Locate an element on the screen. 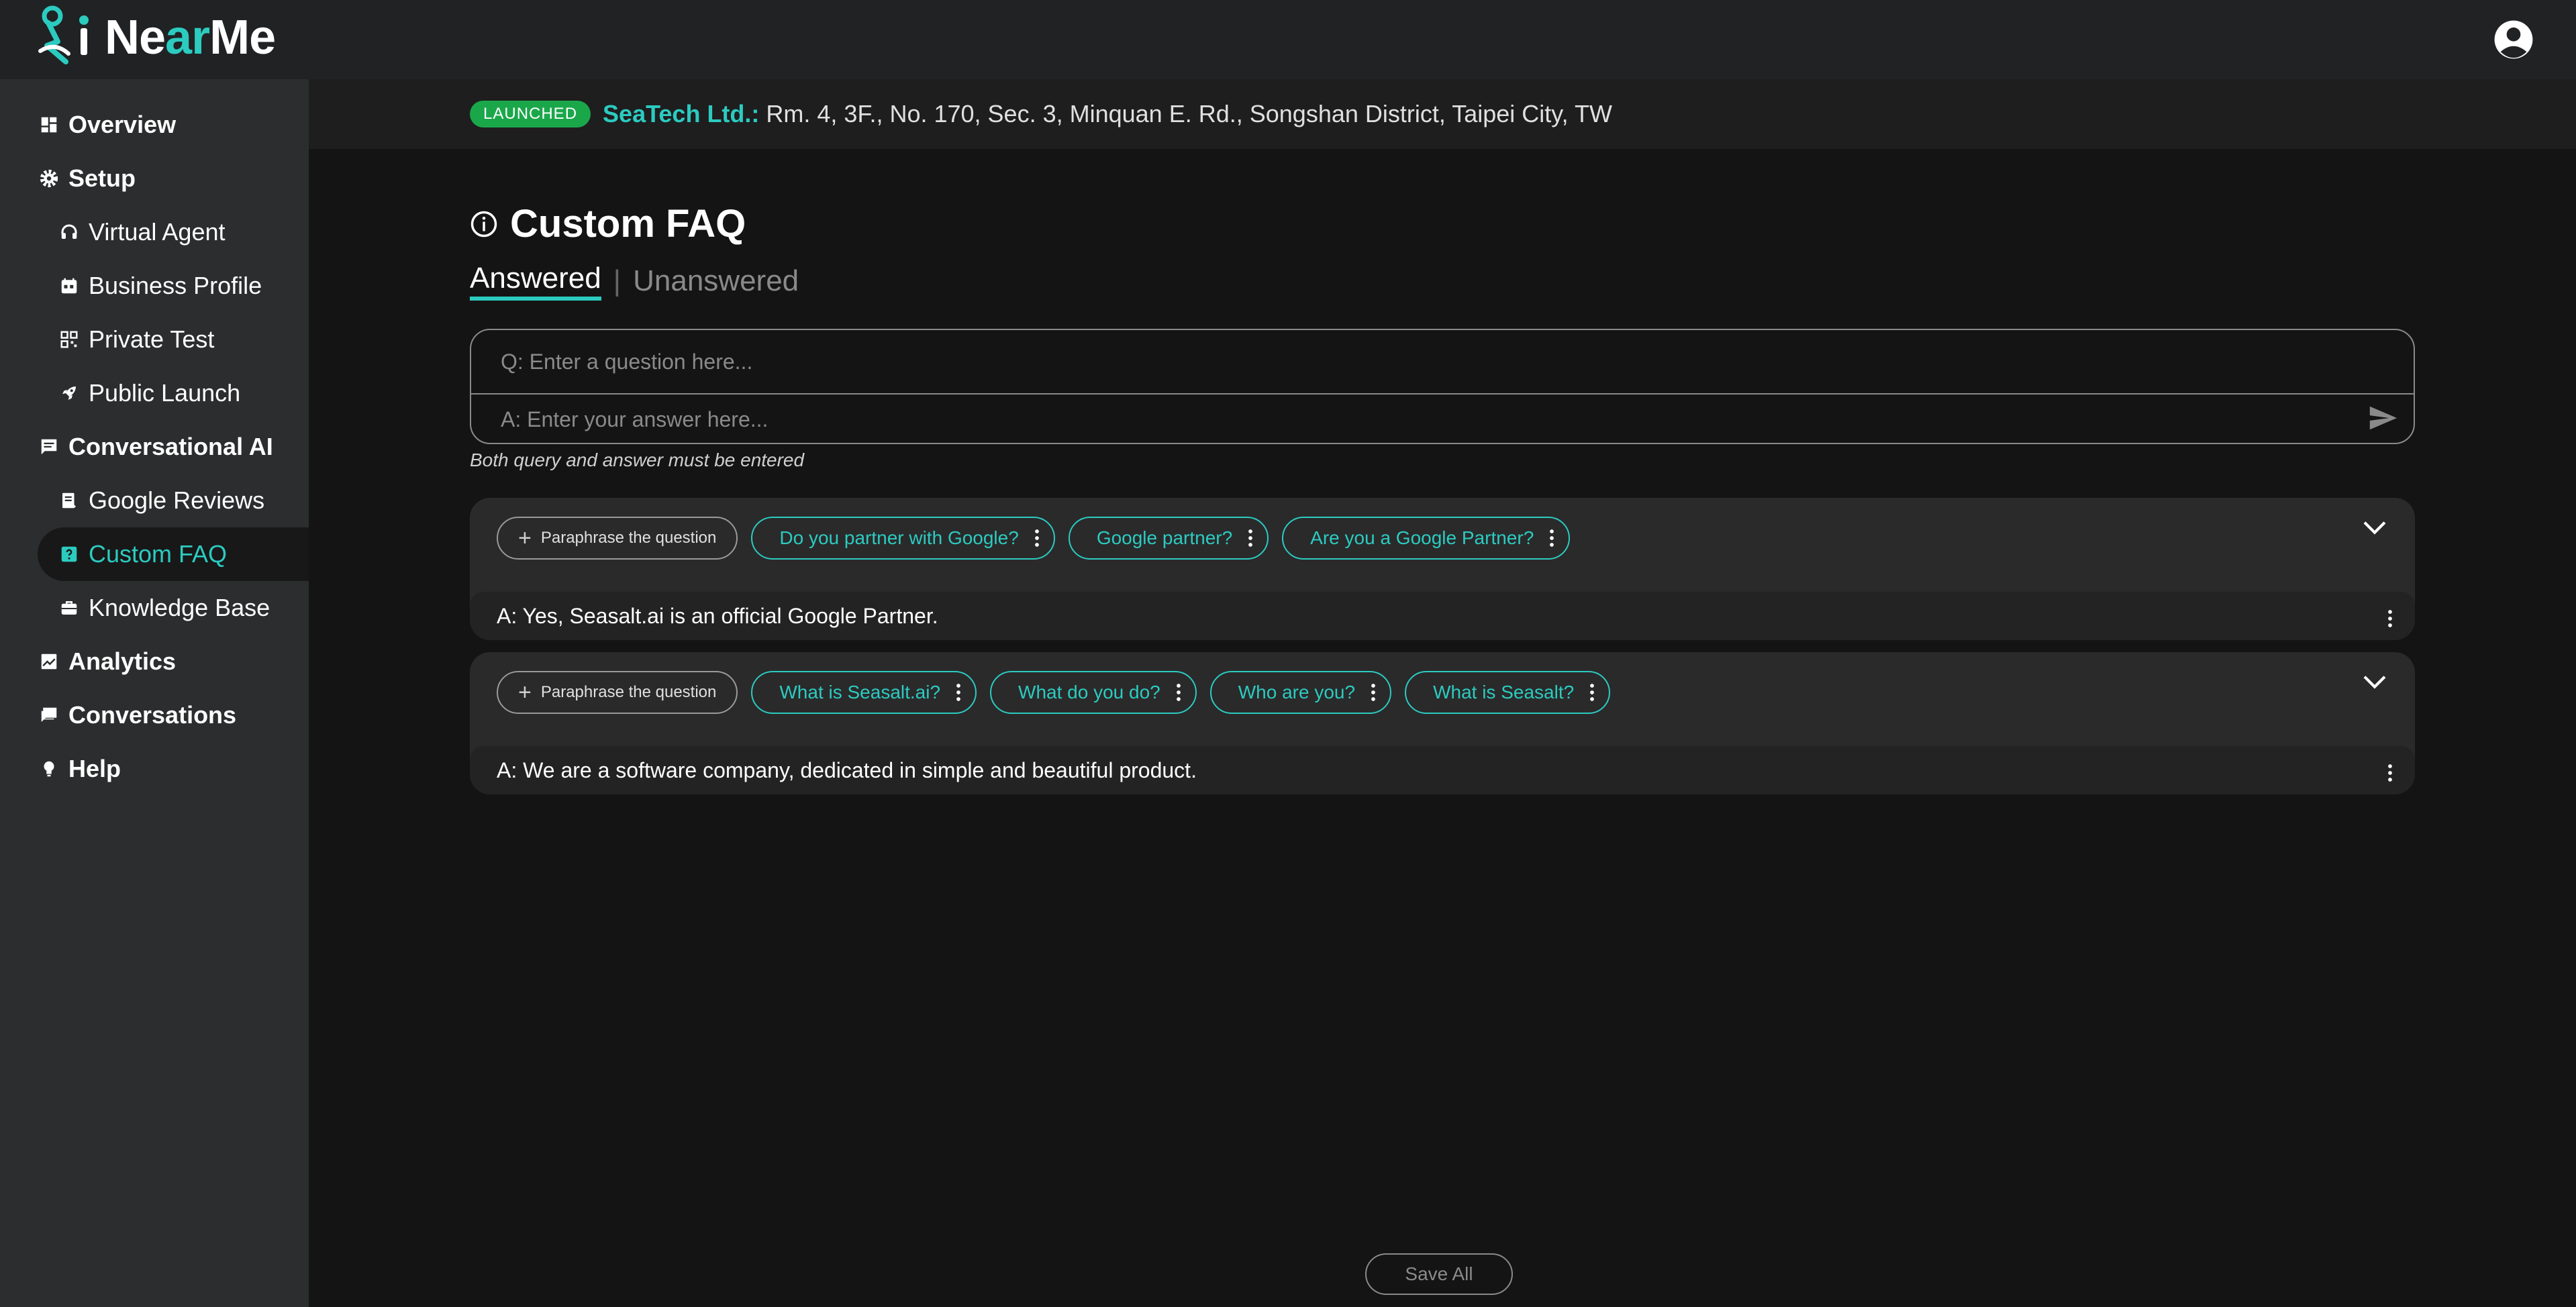  question-chip: What is Seasalt.ai? is located at coordinates (864, 692).